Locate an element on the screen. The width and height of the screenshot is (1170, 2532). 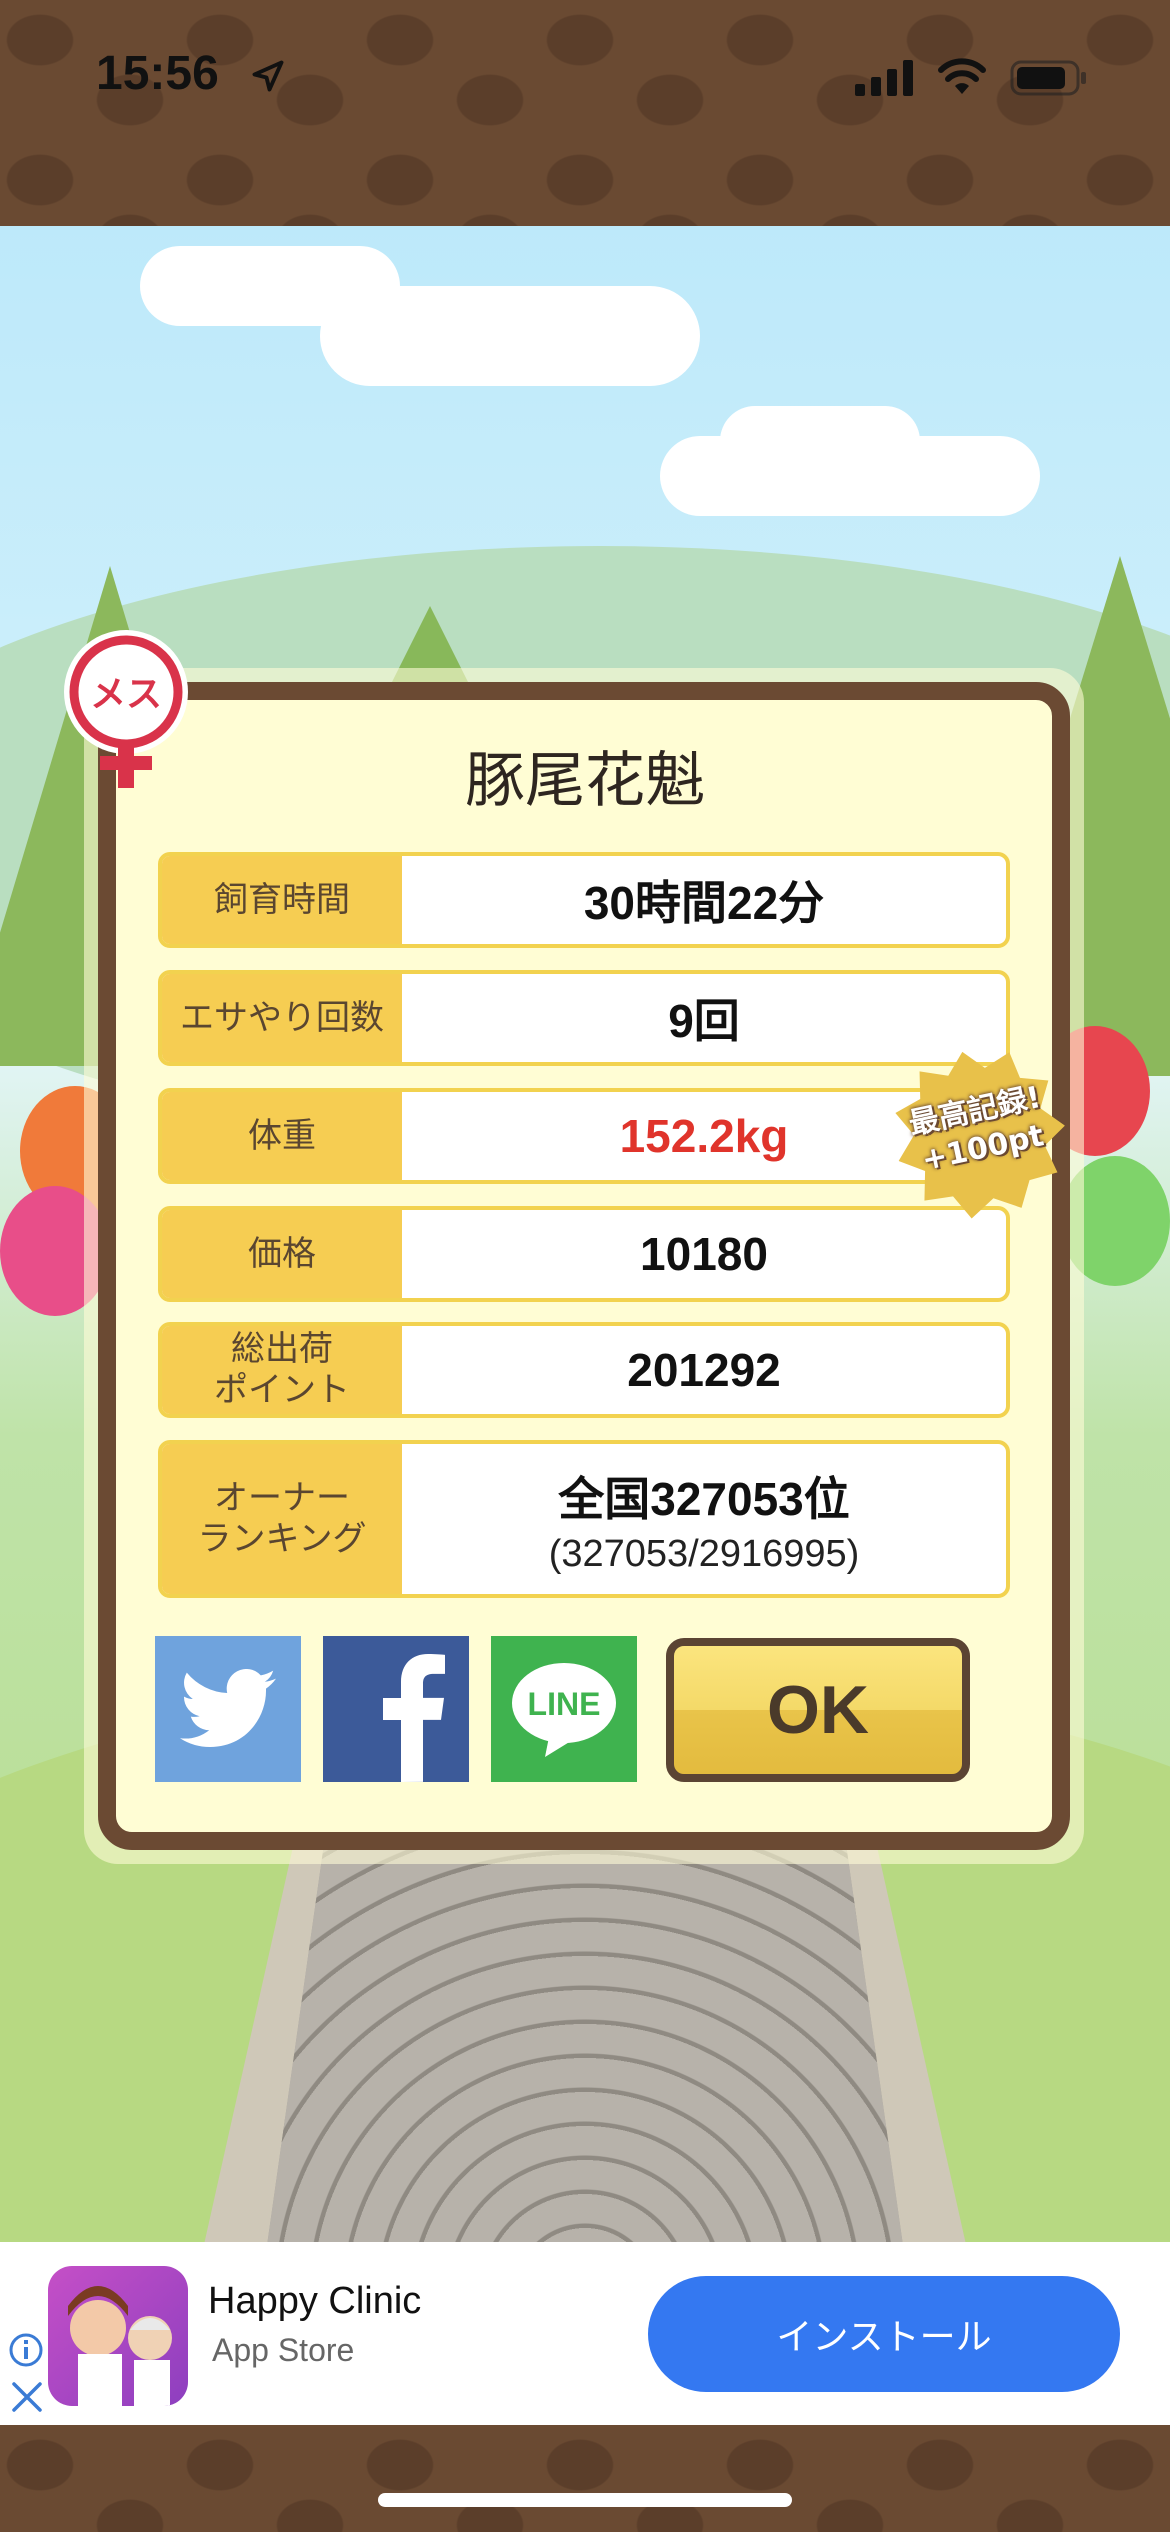
ranking-detail: (327053/2916995) is located at coordinates (704, 1553).